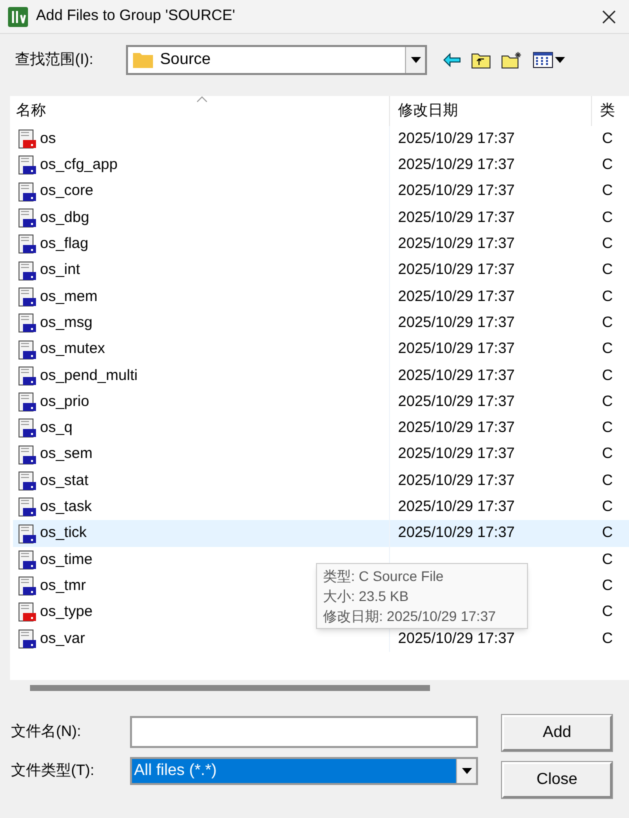 The height and width of the screenshot is (818, 629). What do you see at coordinates (321, 455) in the screenshot?
I see `file-row: os_sem 2025/10/29 17:37 C` at bounding box center [321, 455].